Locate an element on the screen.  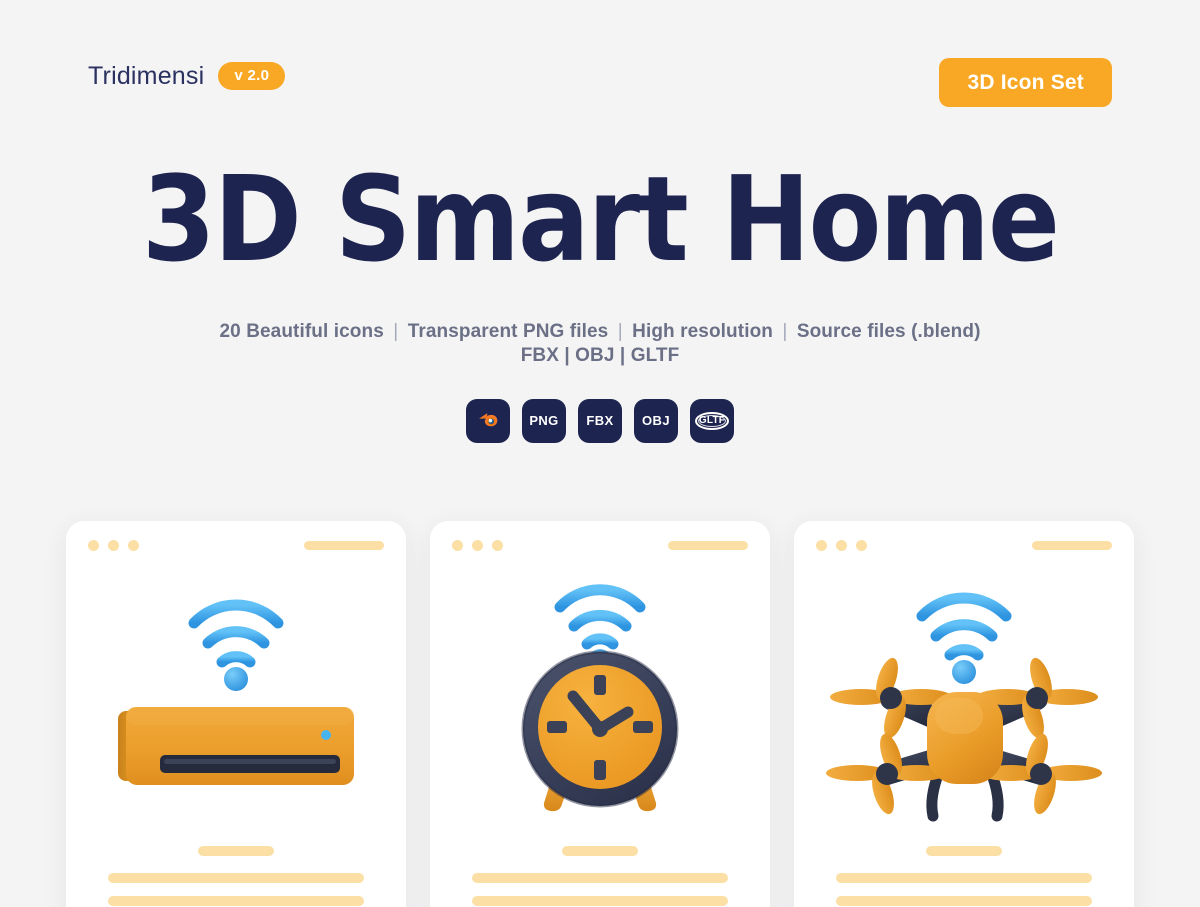
card-air-conditioner is located at coordinates (236, 714).